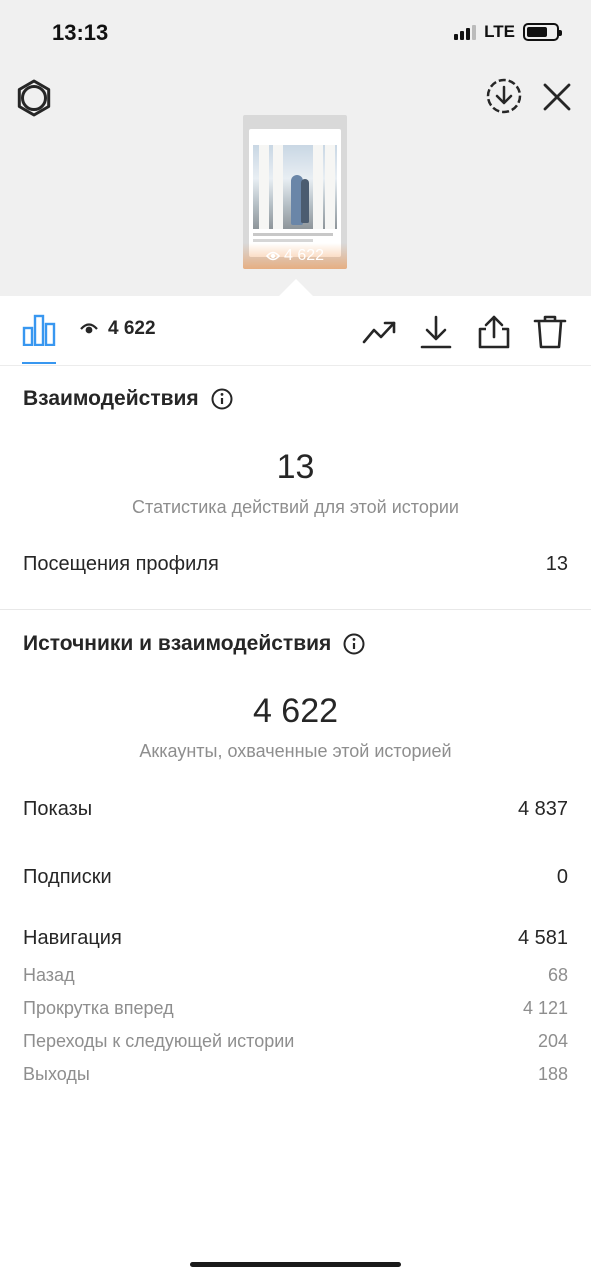 Image resolution: width=591 pixels, height=1280 pixels. I want to click on signal-icon, so click(465, 32).